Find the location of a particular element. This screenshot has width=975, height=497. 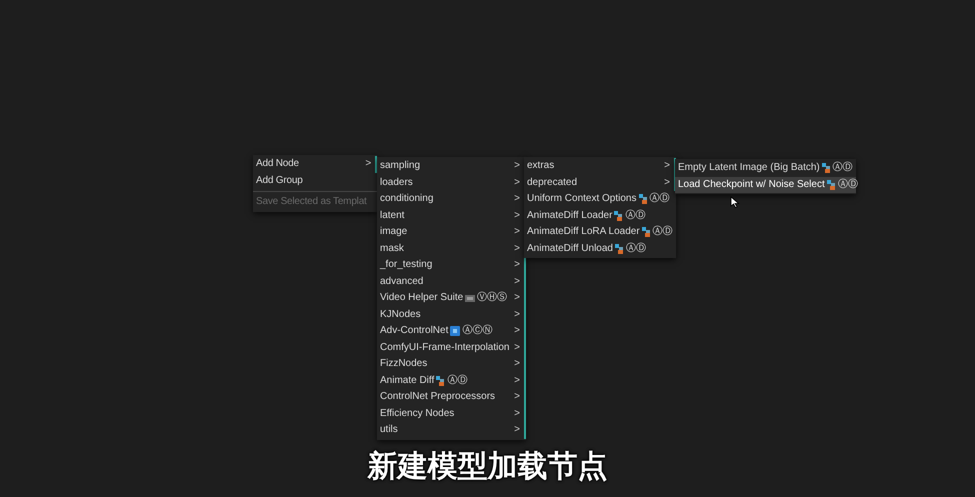

menu-item-label: Uniform Context Options is located at coordinates (581, 199).